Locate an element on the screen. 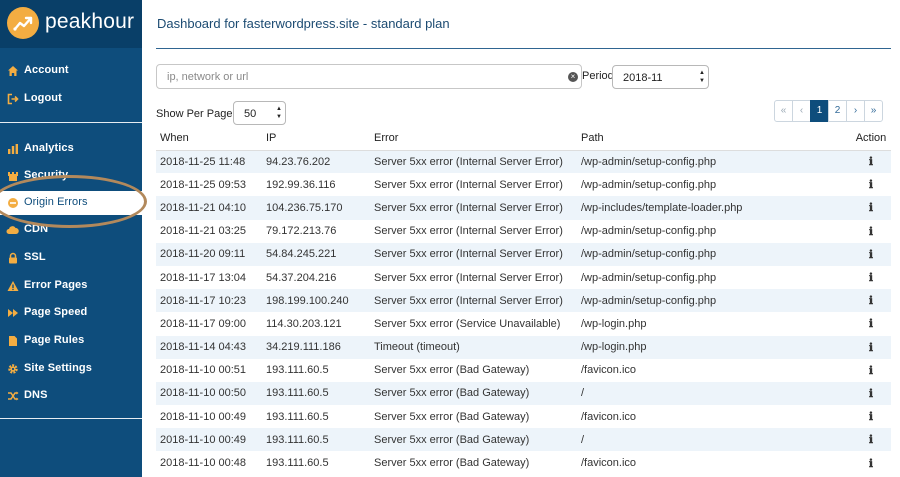 The image size is (900, 477). period-select: 2018-11 ▲ ▼ is located at coordinates (660, 77).